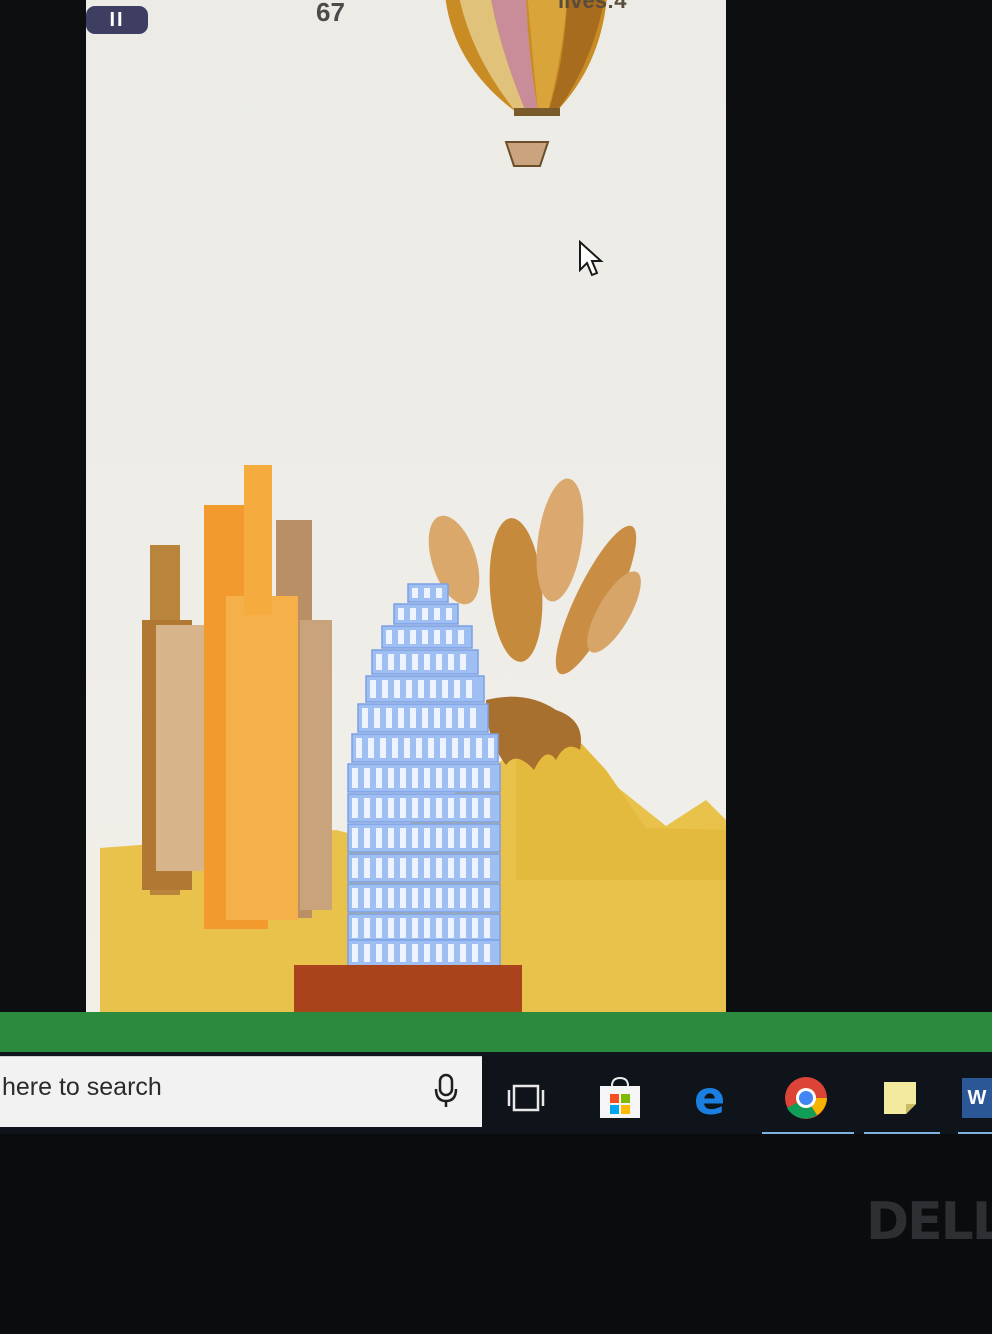 This screenshot has height=1334, width=992. I want to click on microphone-icon, so click(446, 1091).